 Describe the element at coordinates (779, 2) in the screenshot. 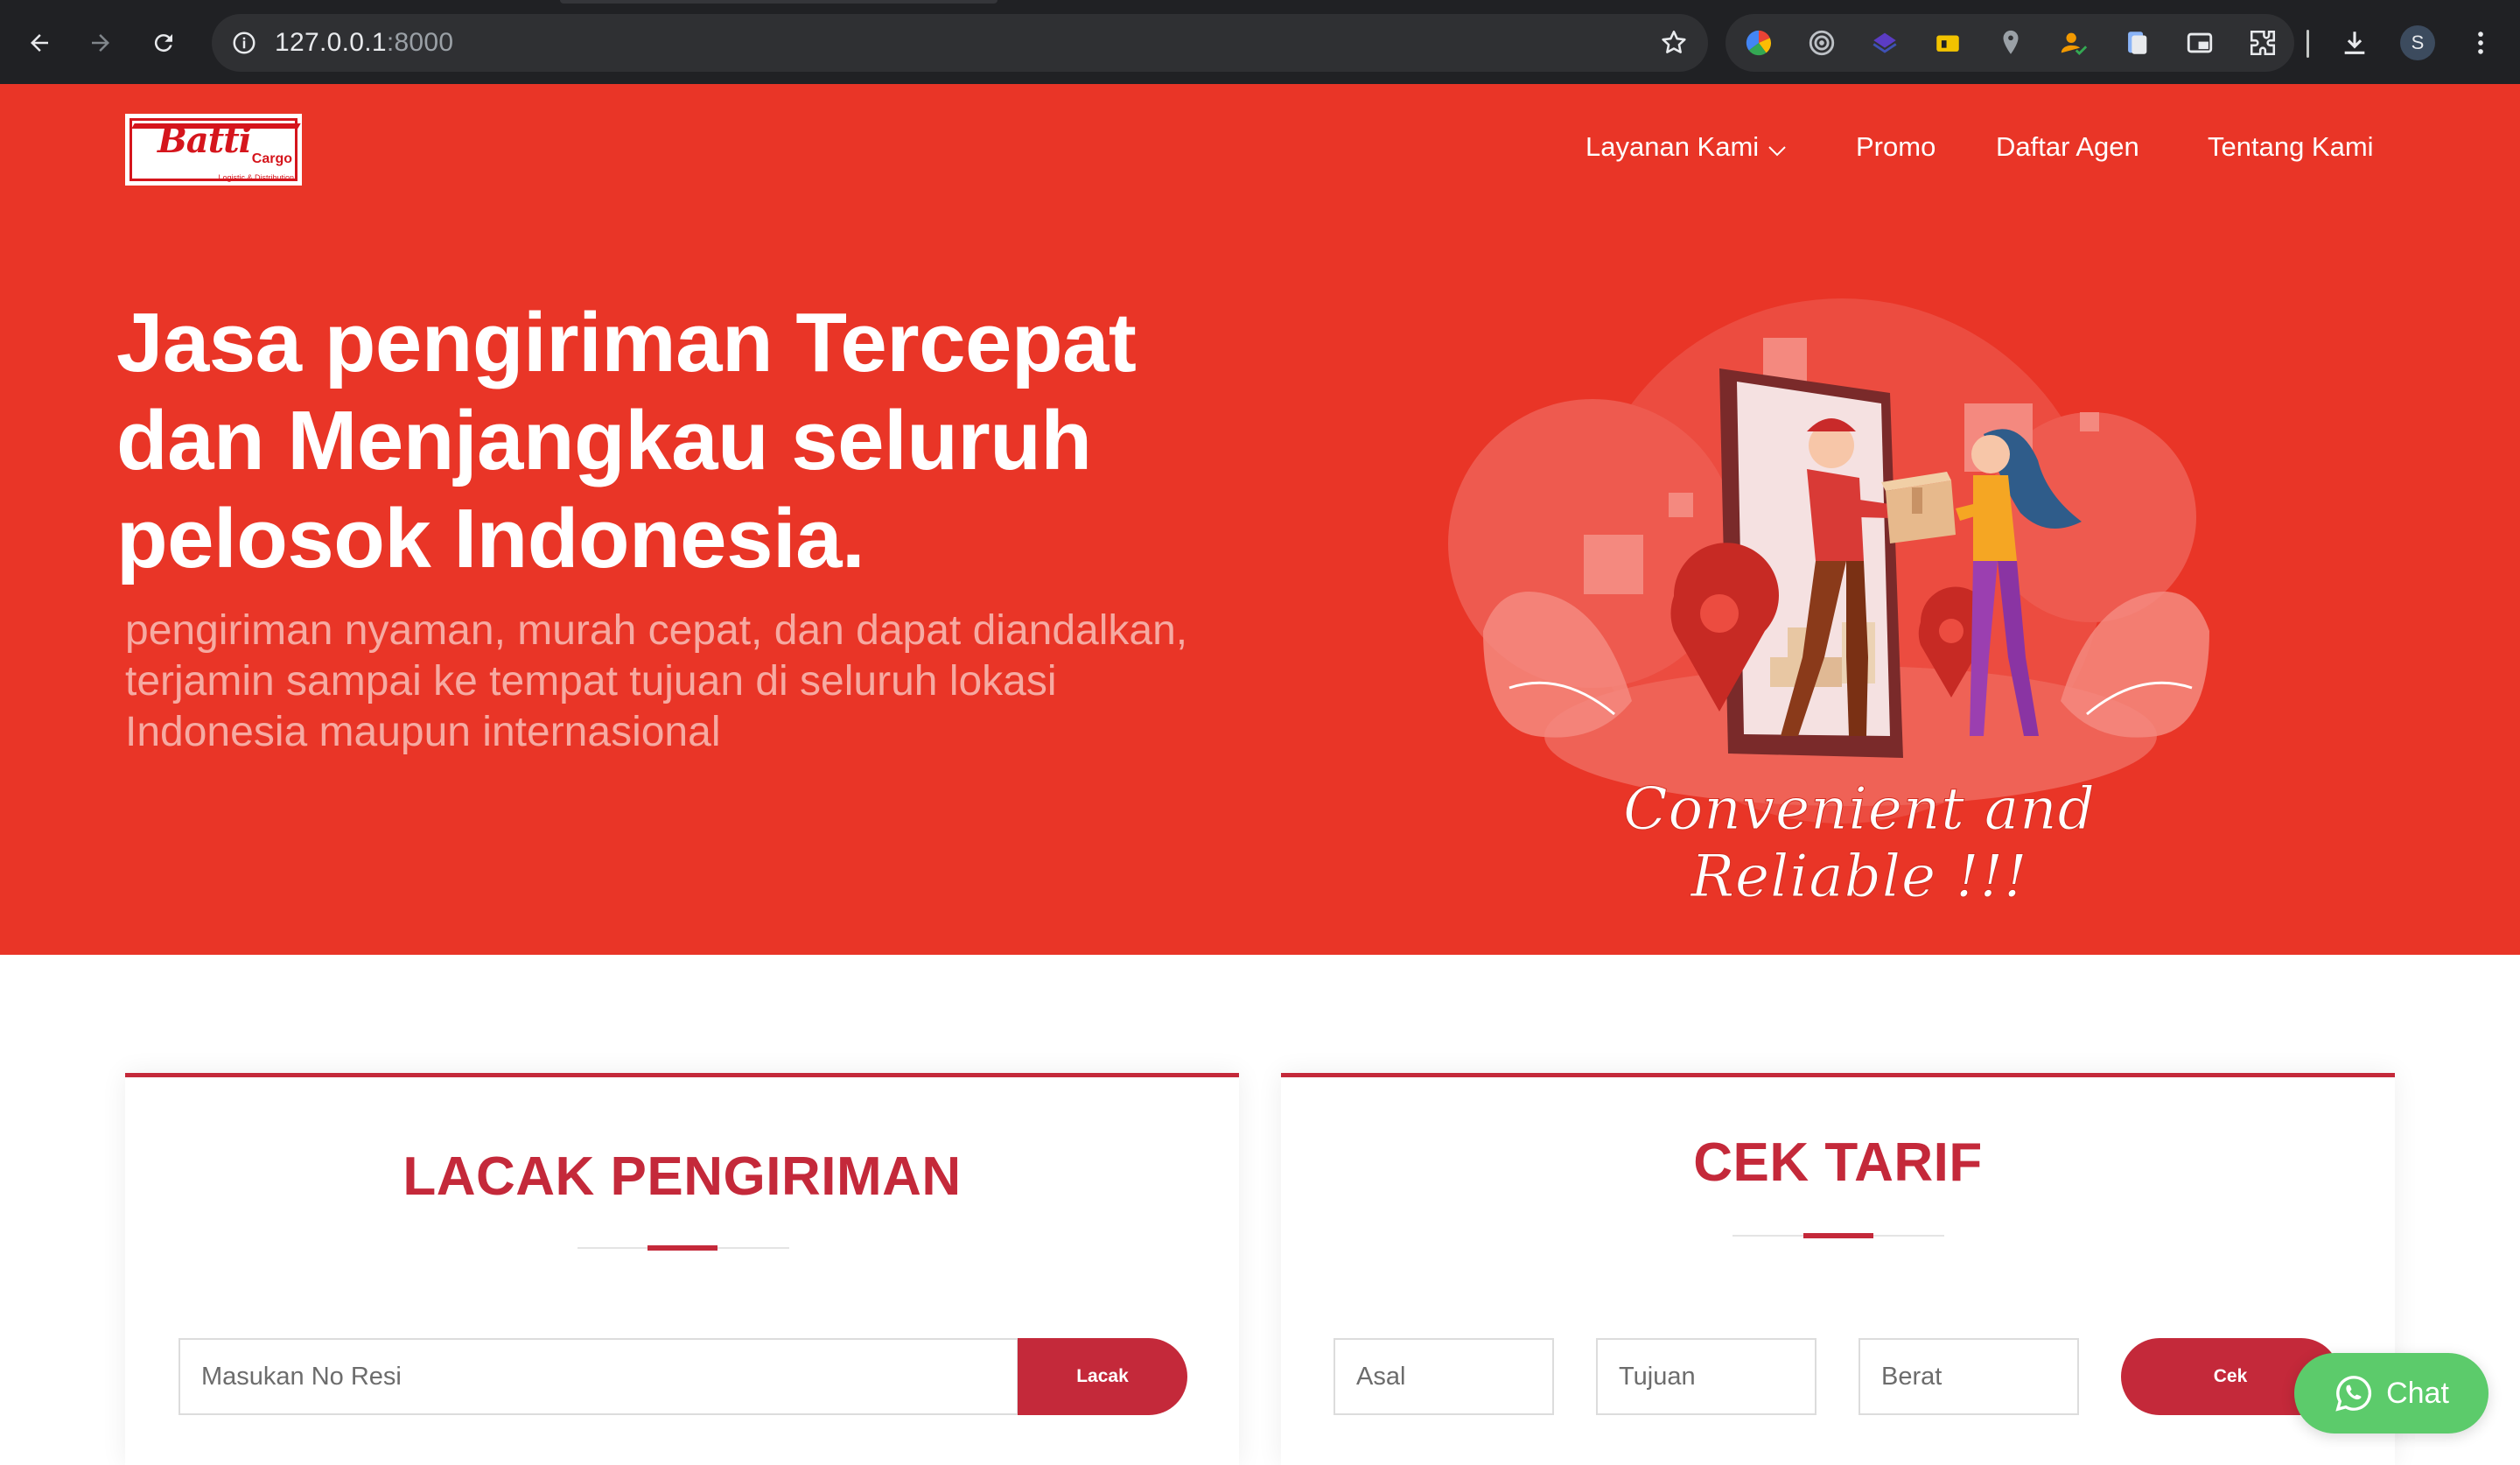

I see `active-tab-edge` at that location.